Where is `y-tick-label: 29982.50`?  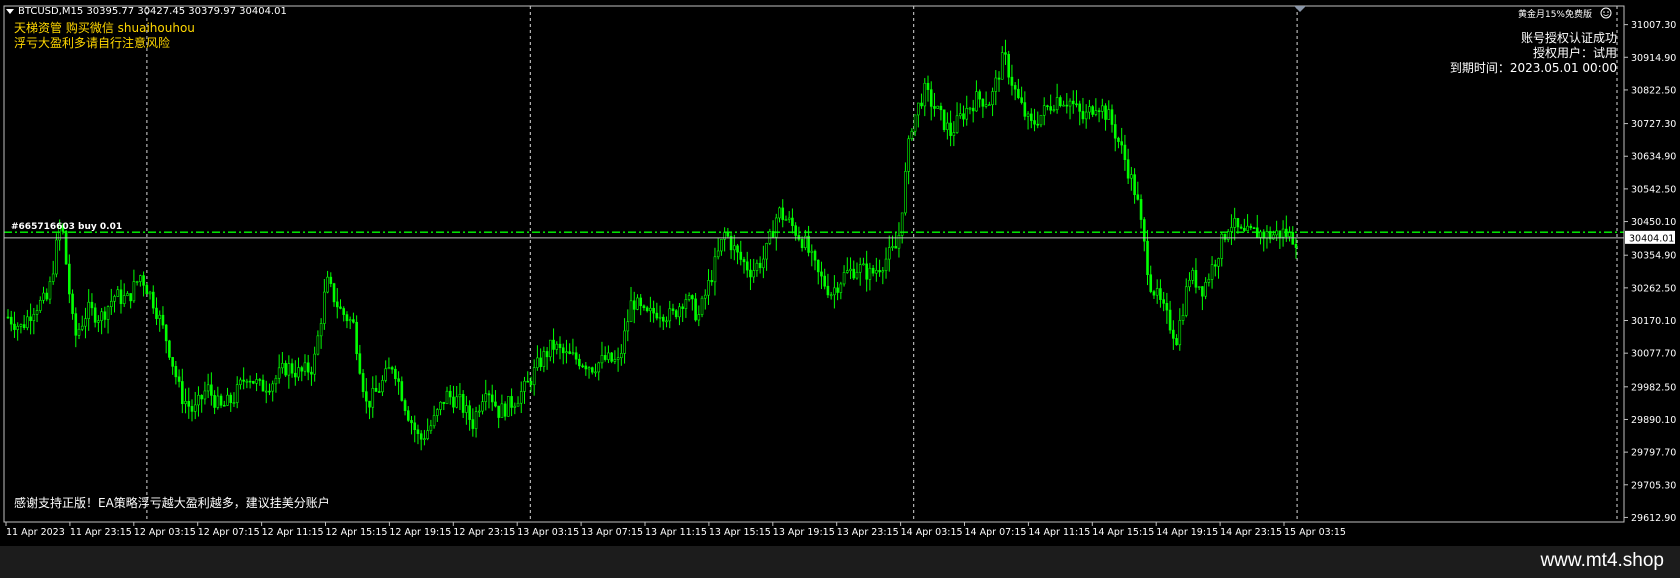 y-tick-label: 29982.50 is located at coordinates (1653, 387).